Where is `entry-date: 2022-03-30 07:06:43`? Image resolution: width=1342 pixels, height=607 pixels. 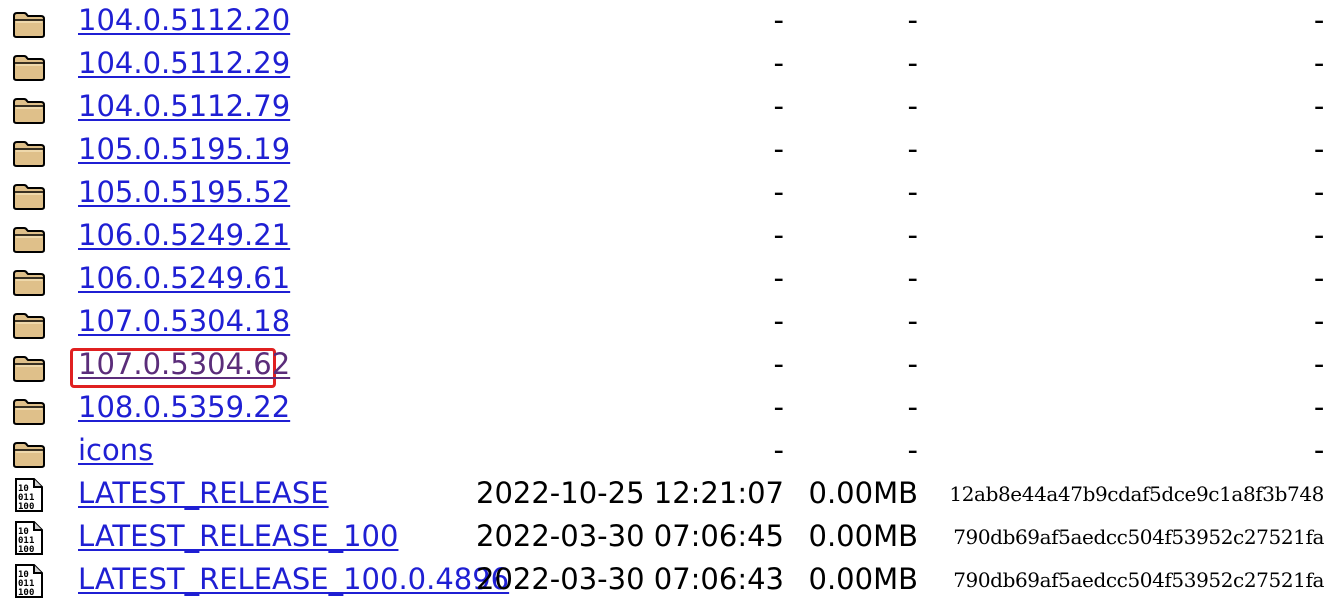
entry-date: 2022-03-30 07:06:43 is located at coordinates (630, 579).